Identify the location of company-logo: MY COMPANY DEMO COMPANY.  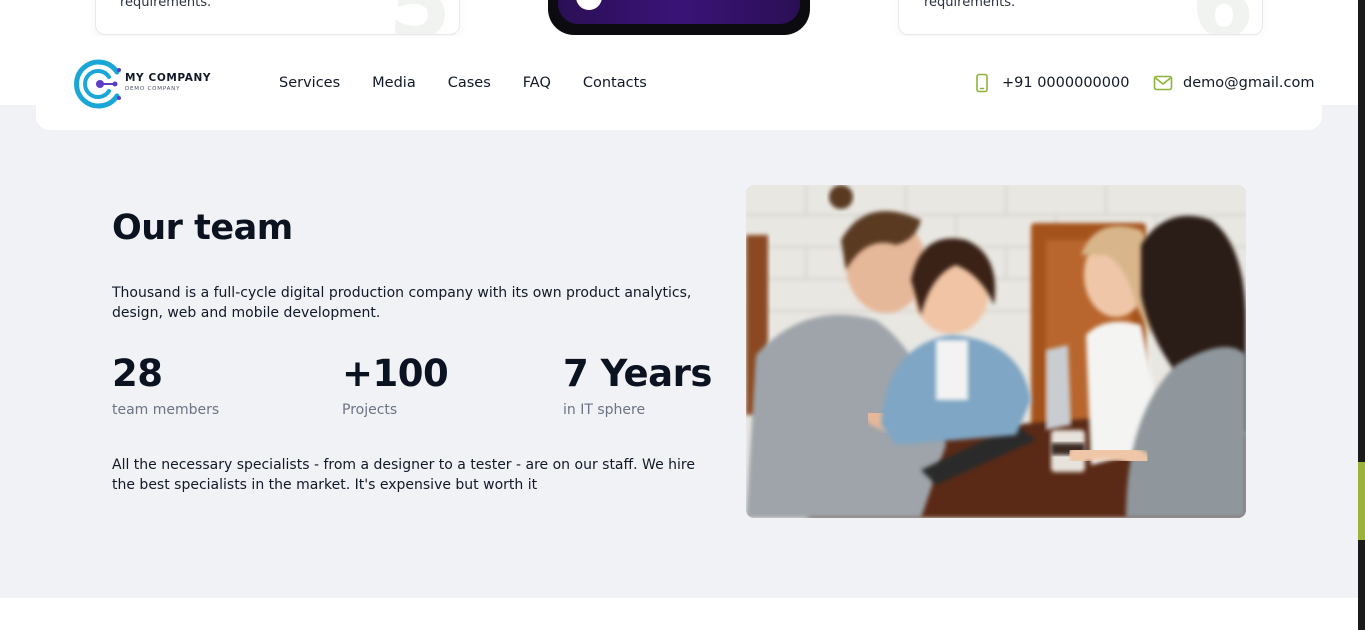
(143, 84).